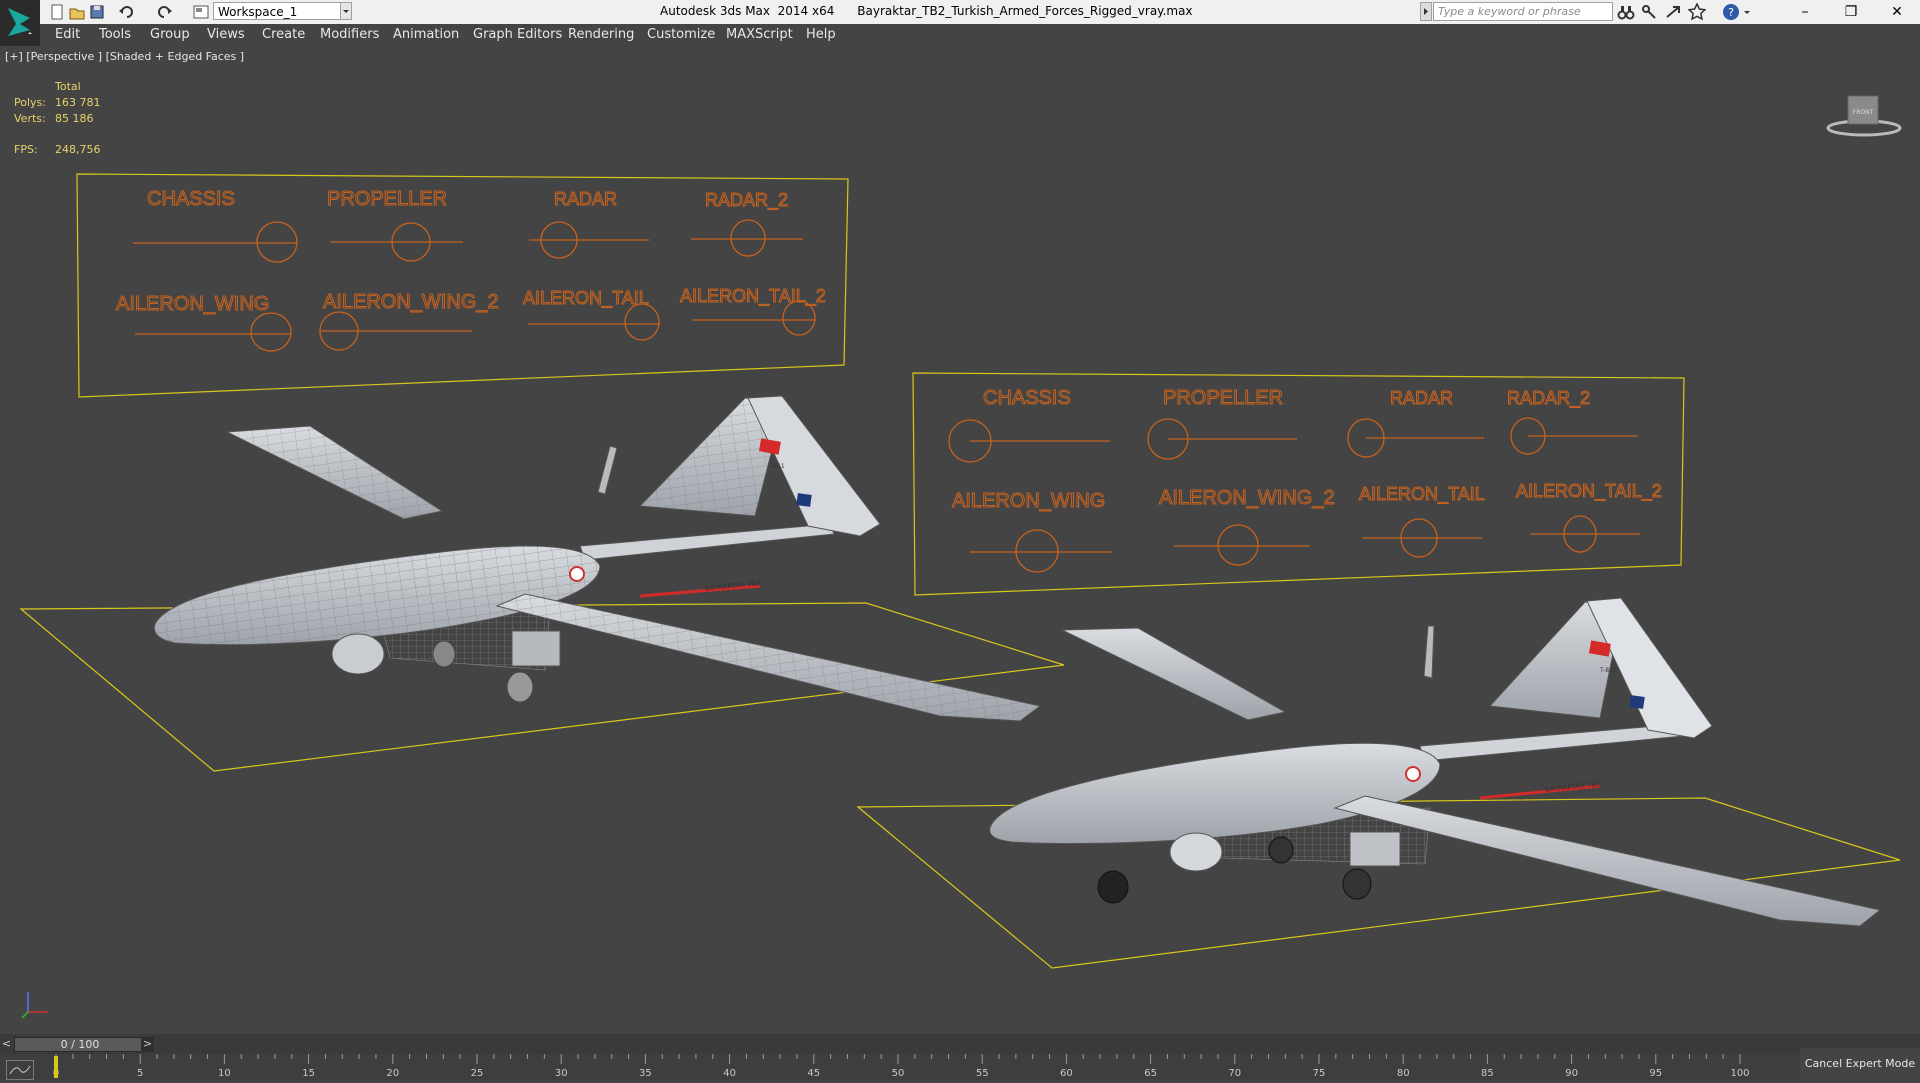 The width and height of the screenshot is (1920, 1083). Describe the element at coordinates (1751, 12) in the screenshot. I see `help-dropdown-icon` at that location.